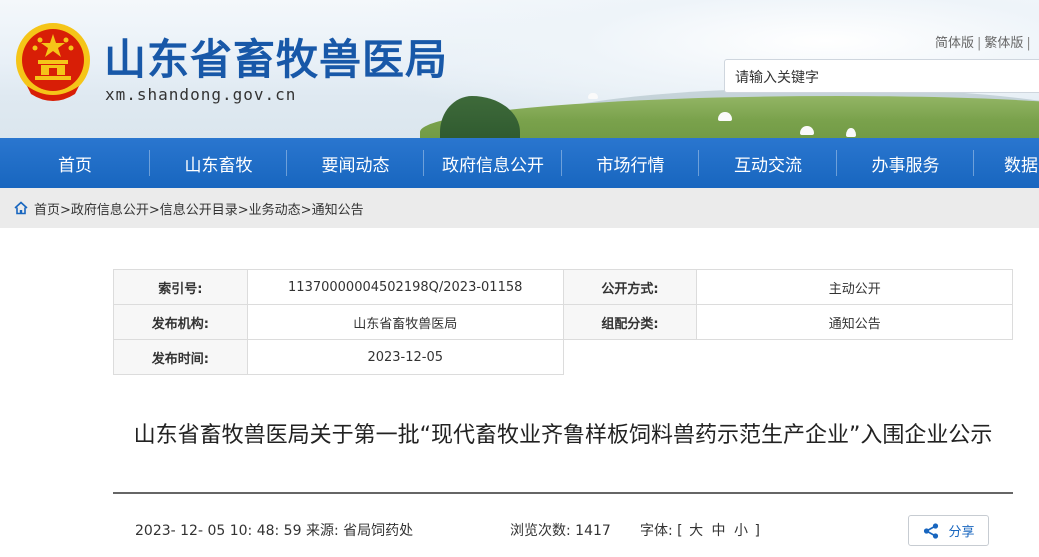 Image resolution: width=1039 pixels, height=557 pixels. What do you see at coordinates (519, 208) in the screenshot?
I see `breadcrumb-bar: 首页>政府信息公开>信息公开目录>业务动态>通知公告` at bounding box center [519, 208].